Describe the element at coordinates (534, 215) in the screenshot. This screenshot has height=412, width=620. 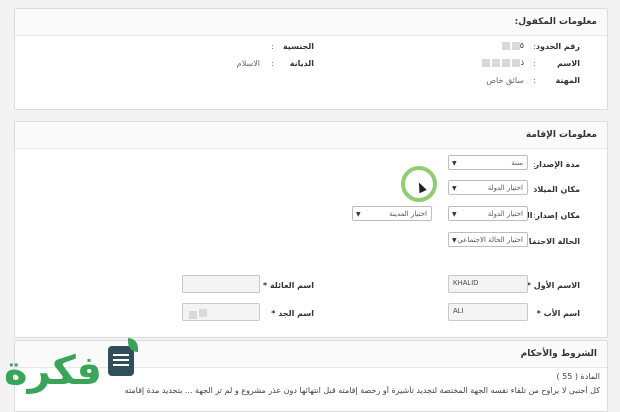
I see `passport-place-colon: :` at that location.